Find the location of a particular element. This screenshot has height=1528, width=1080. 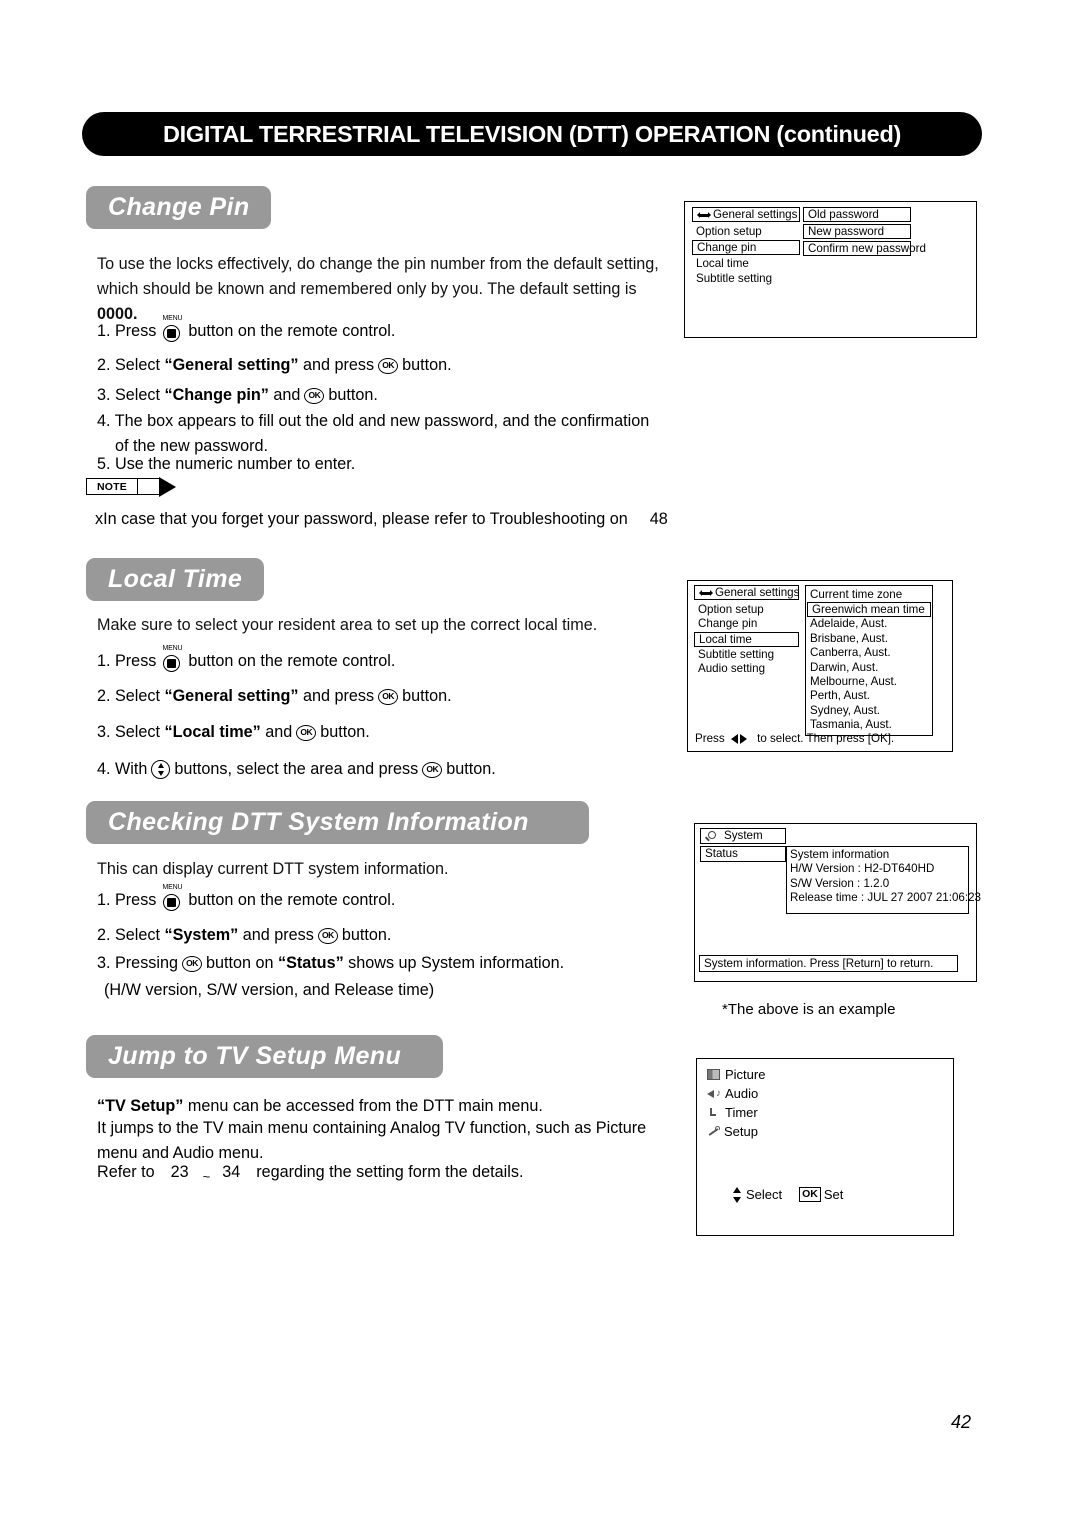

osd-item-label: Change pin is located at coordinates (727, 248).